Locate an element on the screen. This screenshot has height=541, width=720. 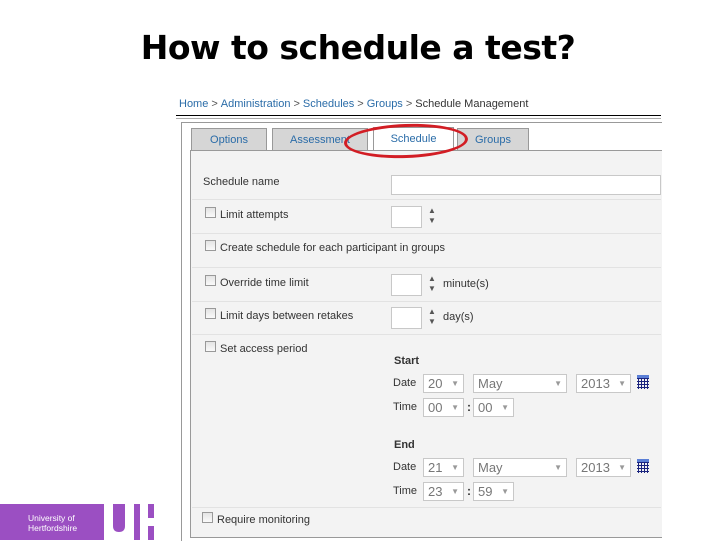
override-time-label: Override time limit is located at coordinates (264, 283).